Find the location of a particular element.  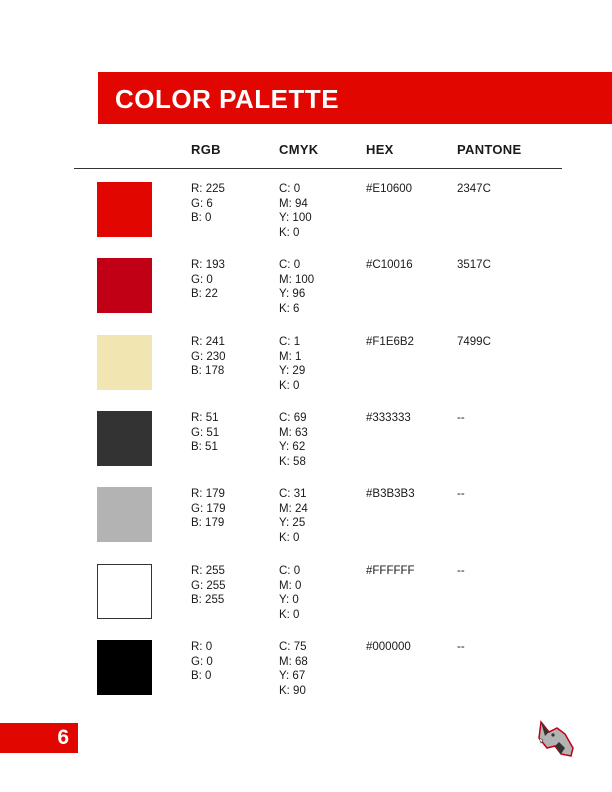

column-header-hex: HEX is located at coordinates (380, 149).